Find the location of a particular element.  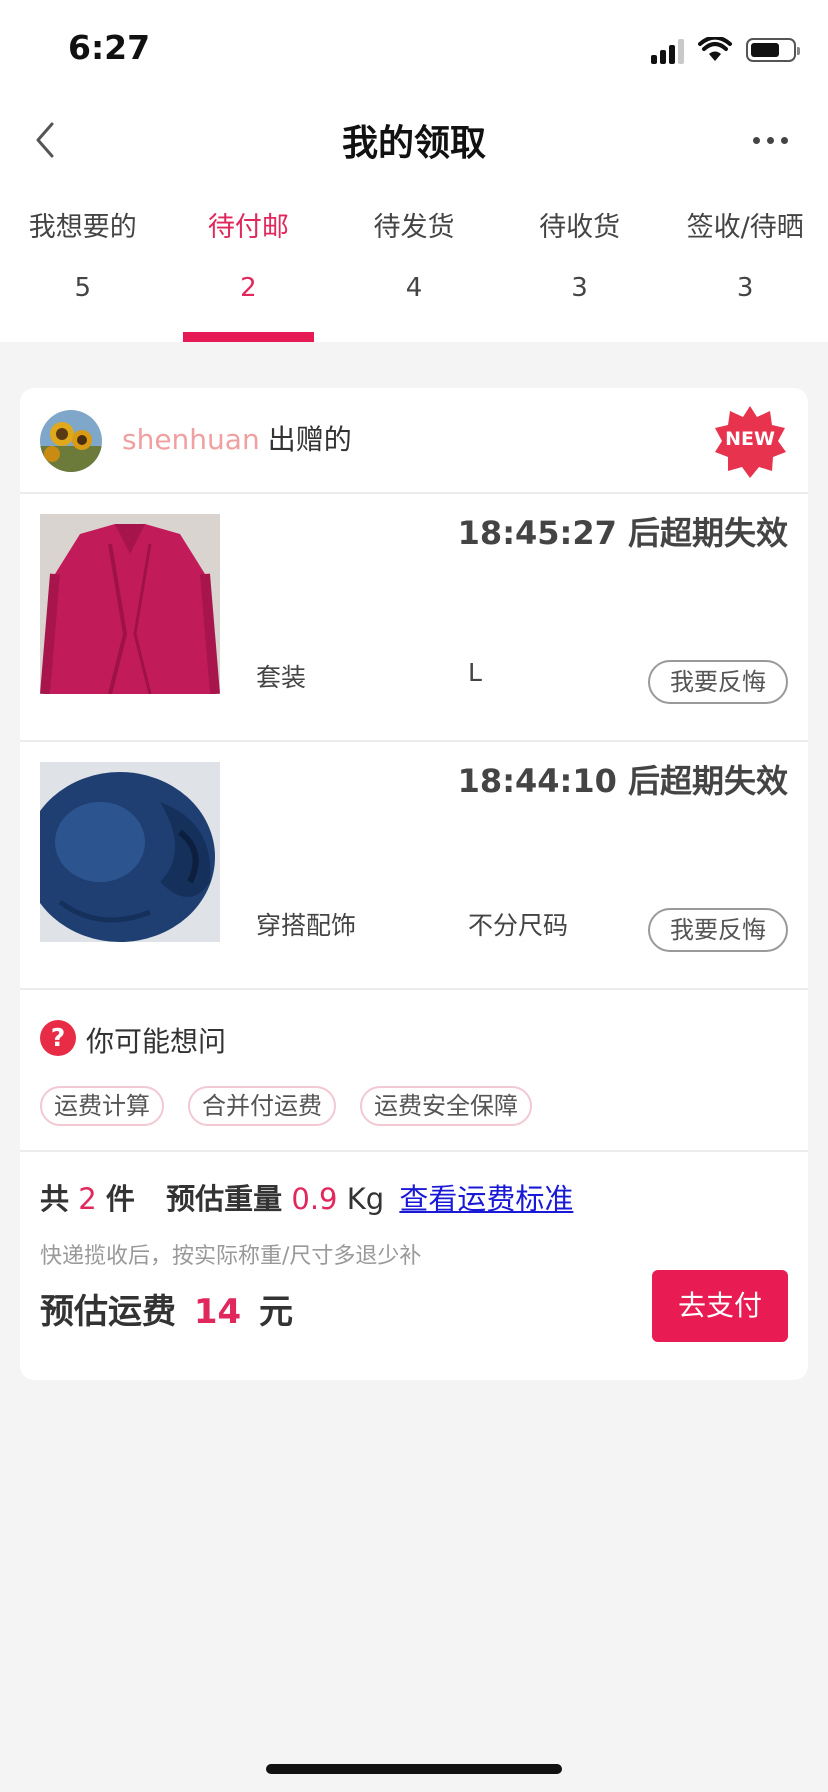

product-image-accessory is located at coordinates (130, 852).